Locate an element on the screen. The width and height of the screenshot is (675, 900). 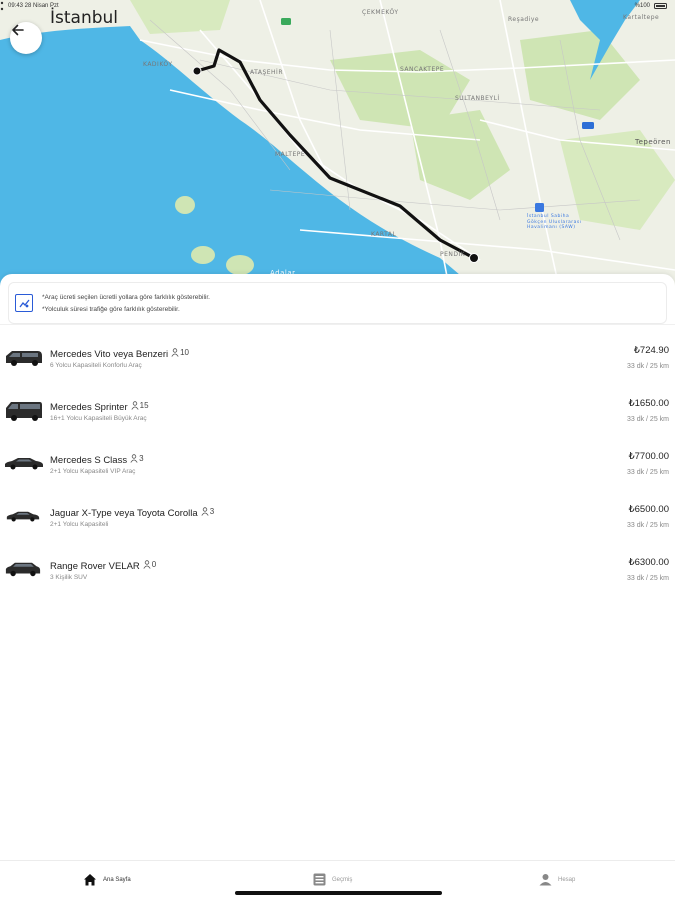
van-icon is located at coordinates (24, 358).